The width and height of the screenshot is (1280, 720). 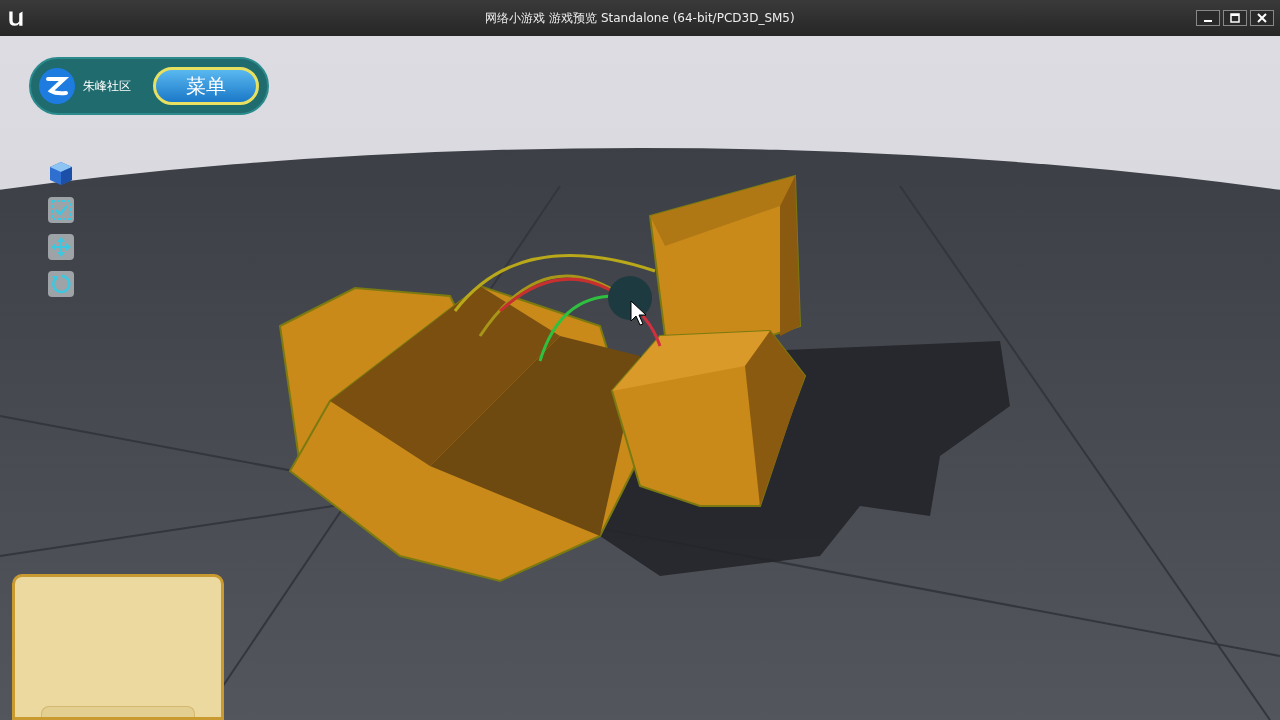 What do you see at coordinates (640, 18) in the screenshot?
I see `window-title: 网络小游戏 游戏预览 Standalone (64-bit/PCD3D_SM5)` at bounding box center [640, 18].